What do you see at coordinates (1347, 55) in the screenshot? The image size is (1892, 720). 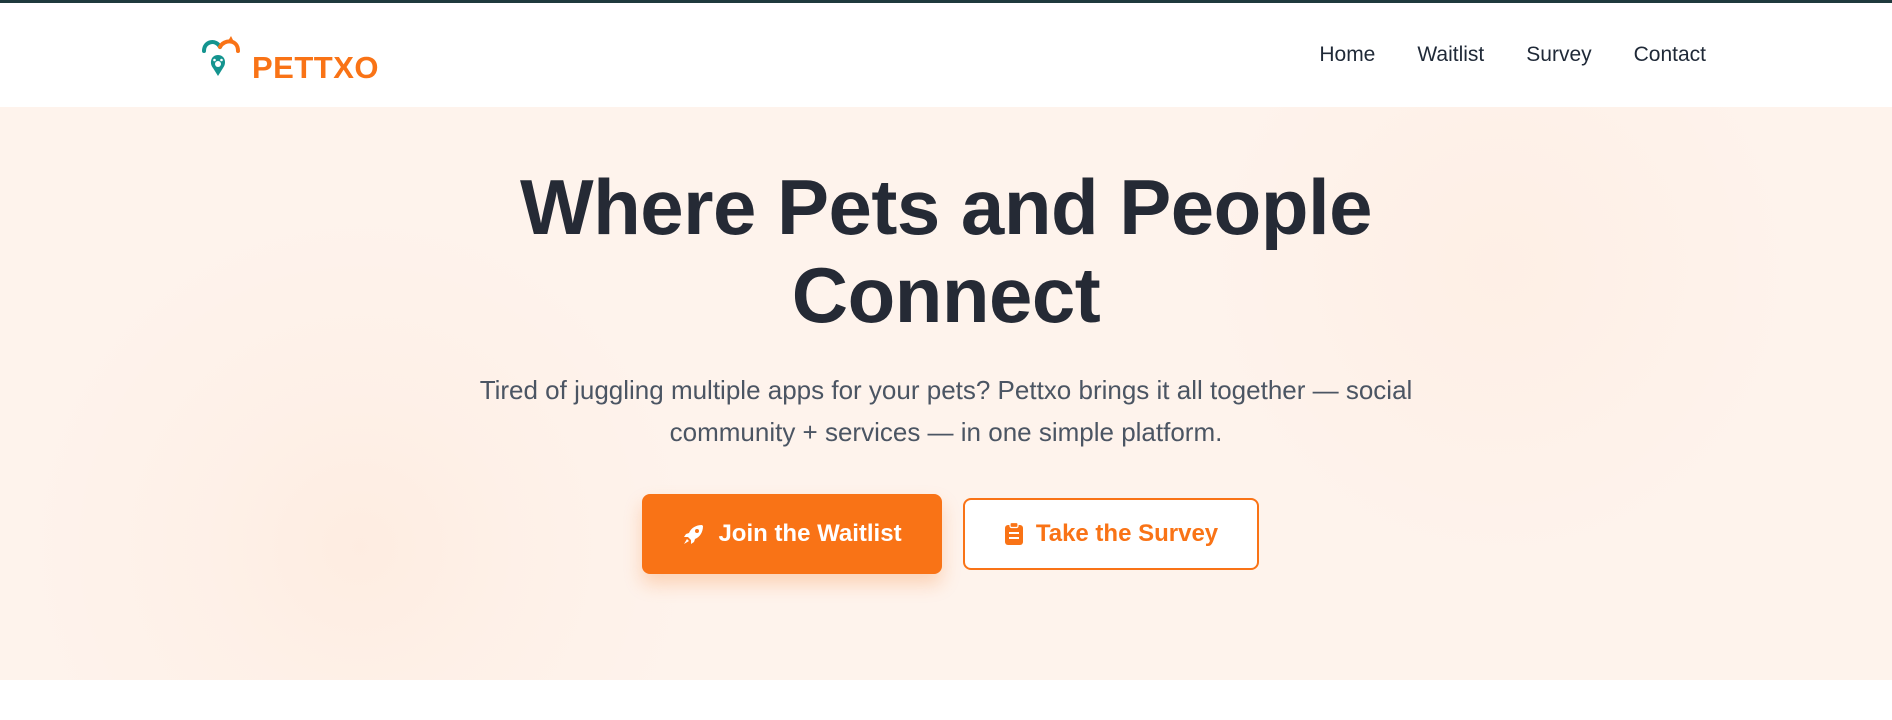 I see `nav-home: Home` at bounding box center [1347, 55].